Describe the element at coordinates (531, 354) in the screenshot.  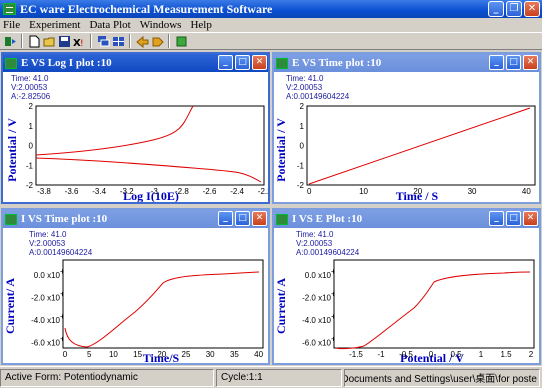
I see `x-tick-label: 2` at that location.